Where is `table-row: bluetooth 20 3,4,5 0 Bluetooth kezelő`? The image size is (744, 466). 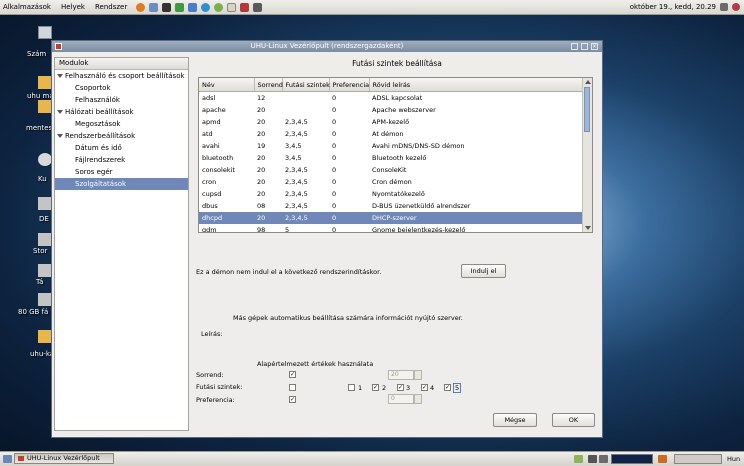
table-row: bluetooth 20 3,4,5 0 Bluetooth kezelő is located at coordinates (391, 158).